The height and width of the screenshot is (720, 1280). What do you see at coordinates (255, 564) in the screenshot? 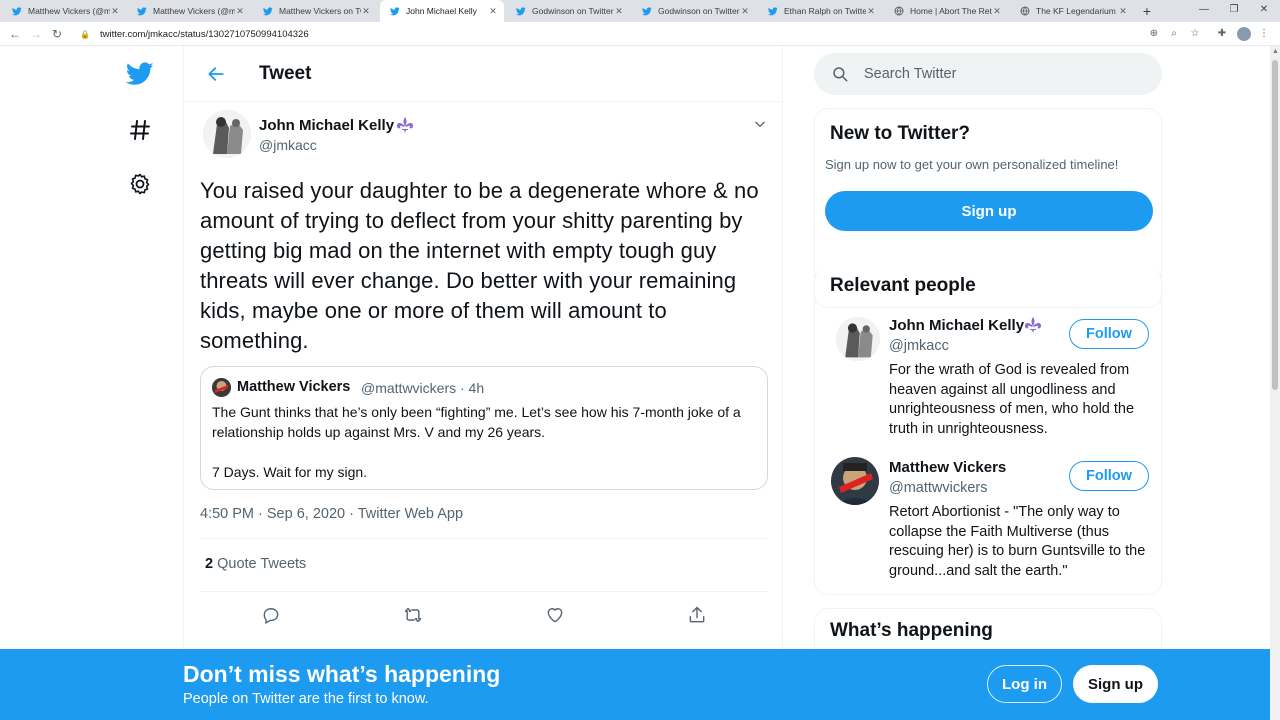
I see `quote-tweets-stat: 2 Quote Tweets` at bounding box center [255, 564].